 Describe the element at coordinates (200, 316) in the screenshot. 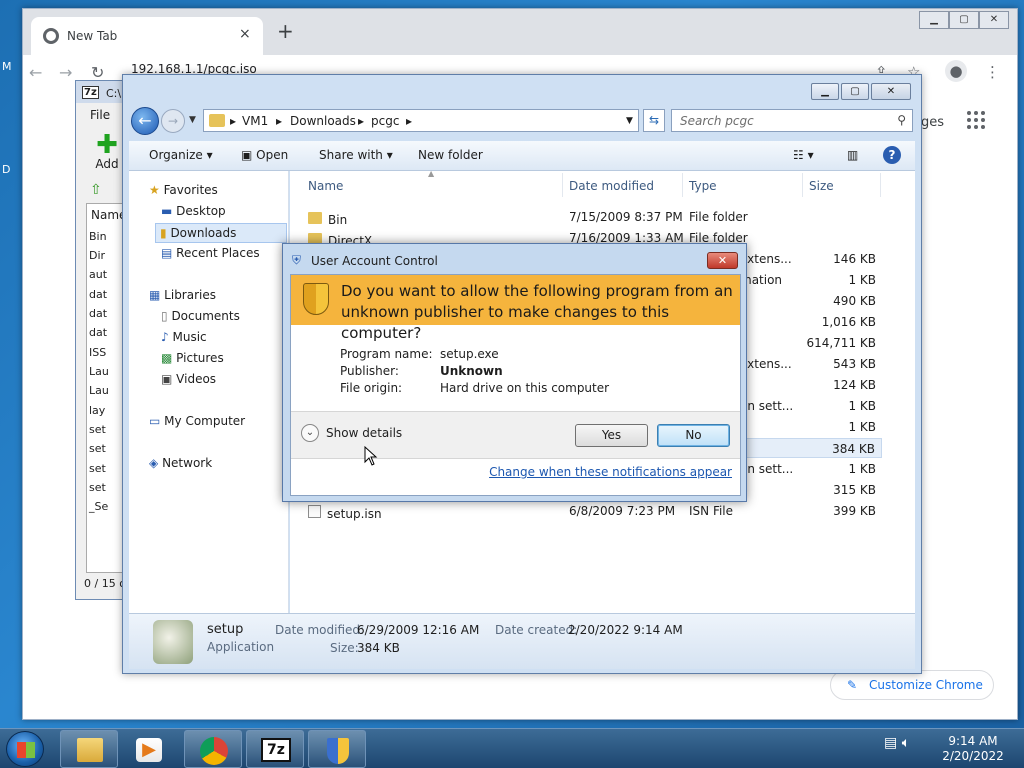

I see `nav-documents: ▯ Documents` at that location.